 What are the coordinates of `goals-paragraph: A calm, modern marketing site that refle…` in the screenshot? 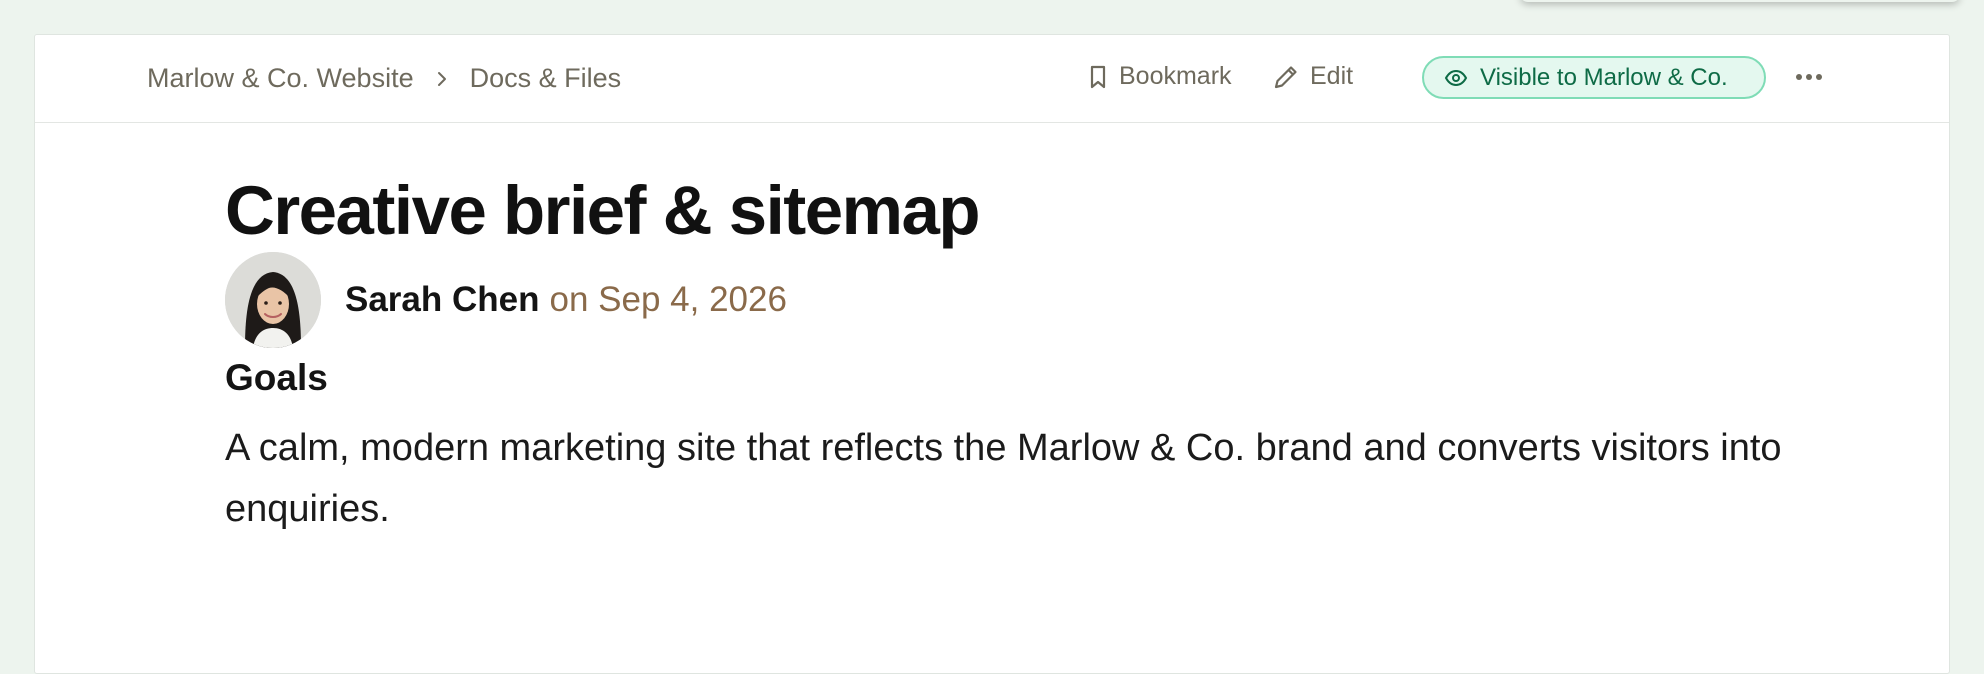 It's located at (1003, 478).